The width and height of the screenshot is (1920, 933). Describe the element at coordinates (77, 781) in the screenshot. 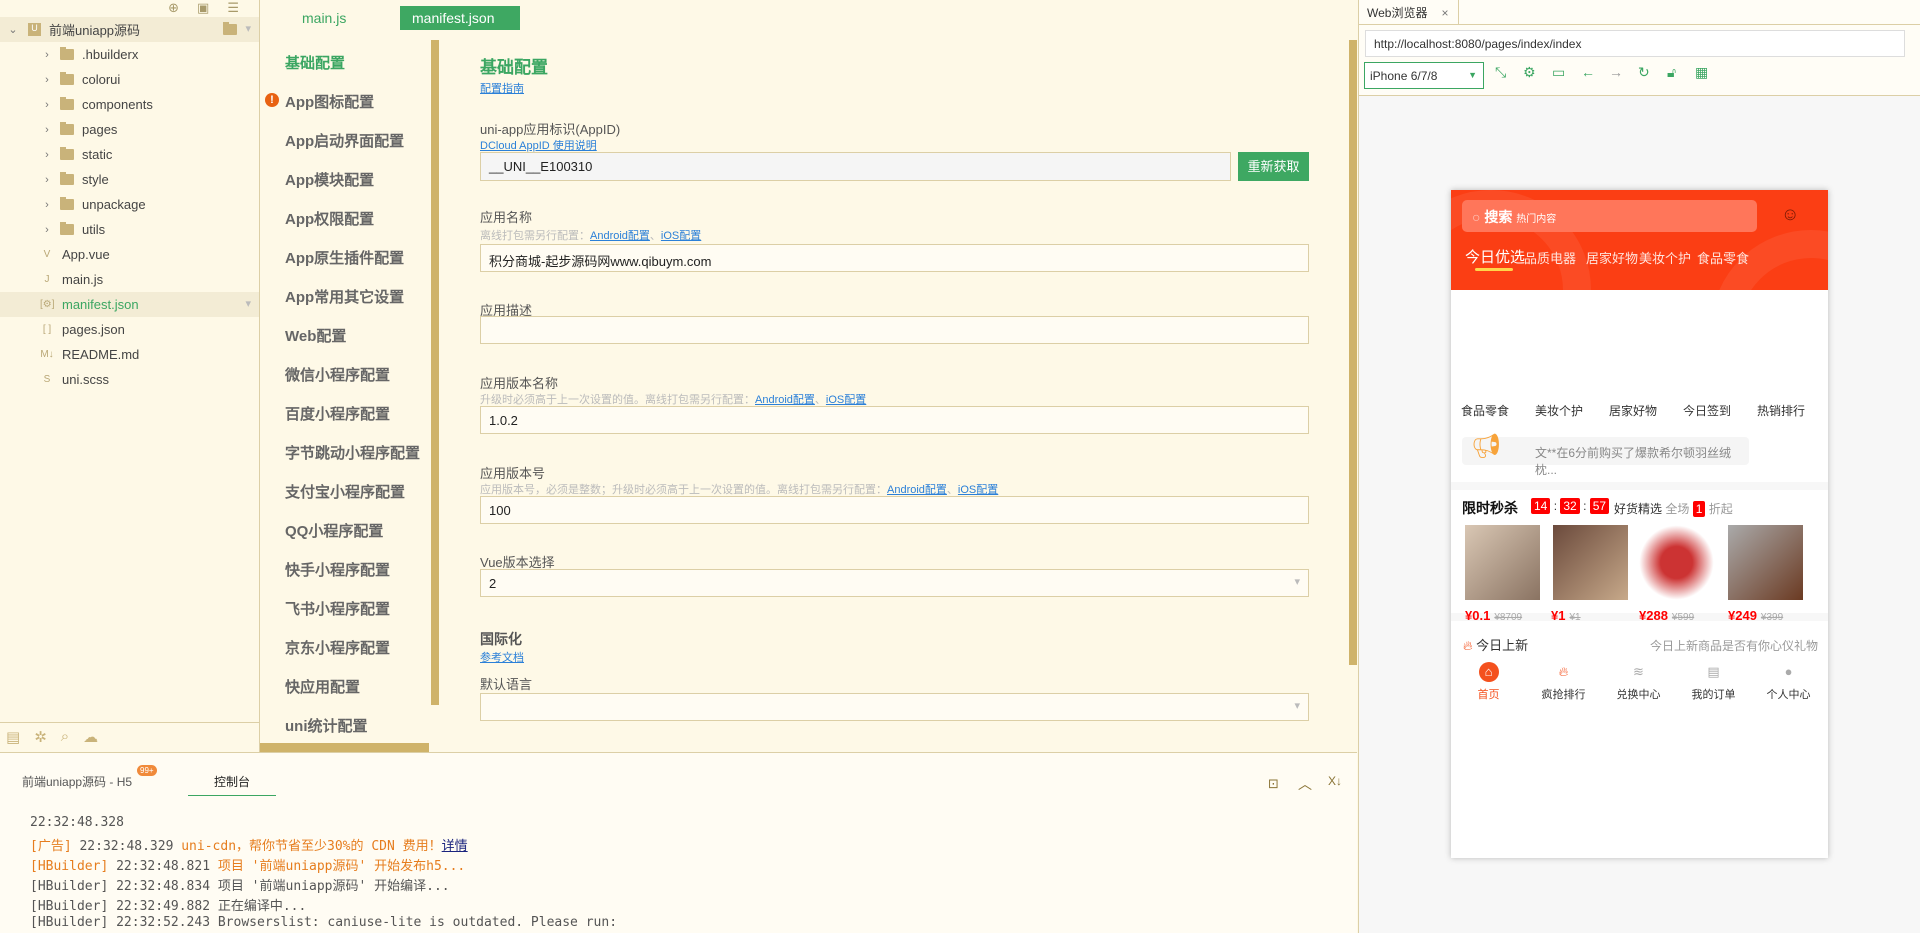

I see `tab-run-h5: 前端uniapp源码 - H5` at that location.